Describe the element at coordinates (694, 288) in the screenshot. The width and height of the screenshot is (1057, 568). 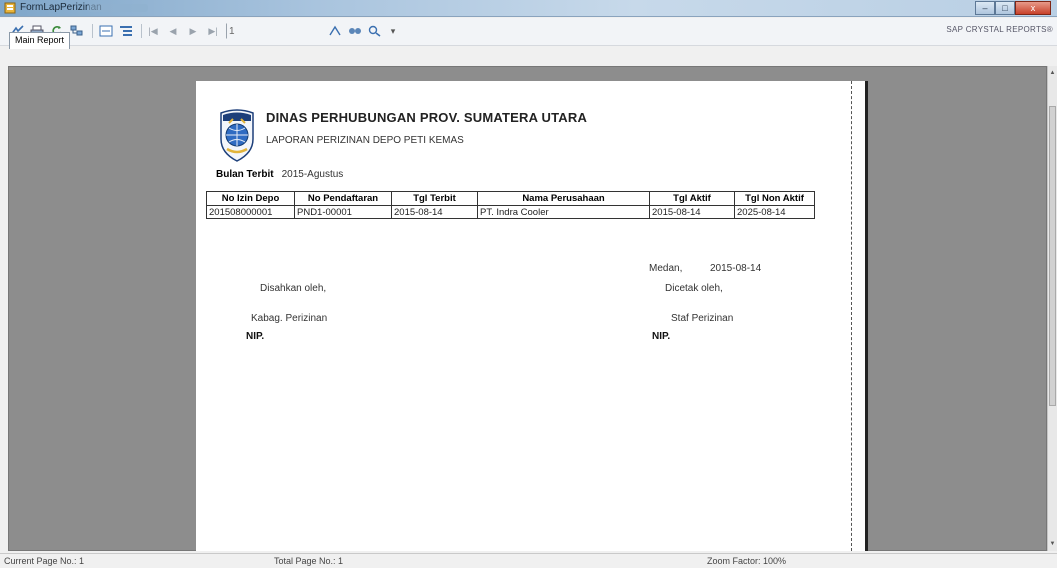
I see `printed-by-label: Dicetak oleh,` at that location.